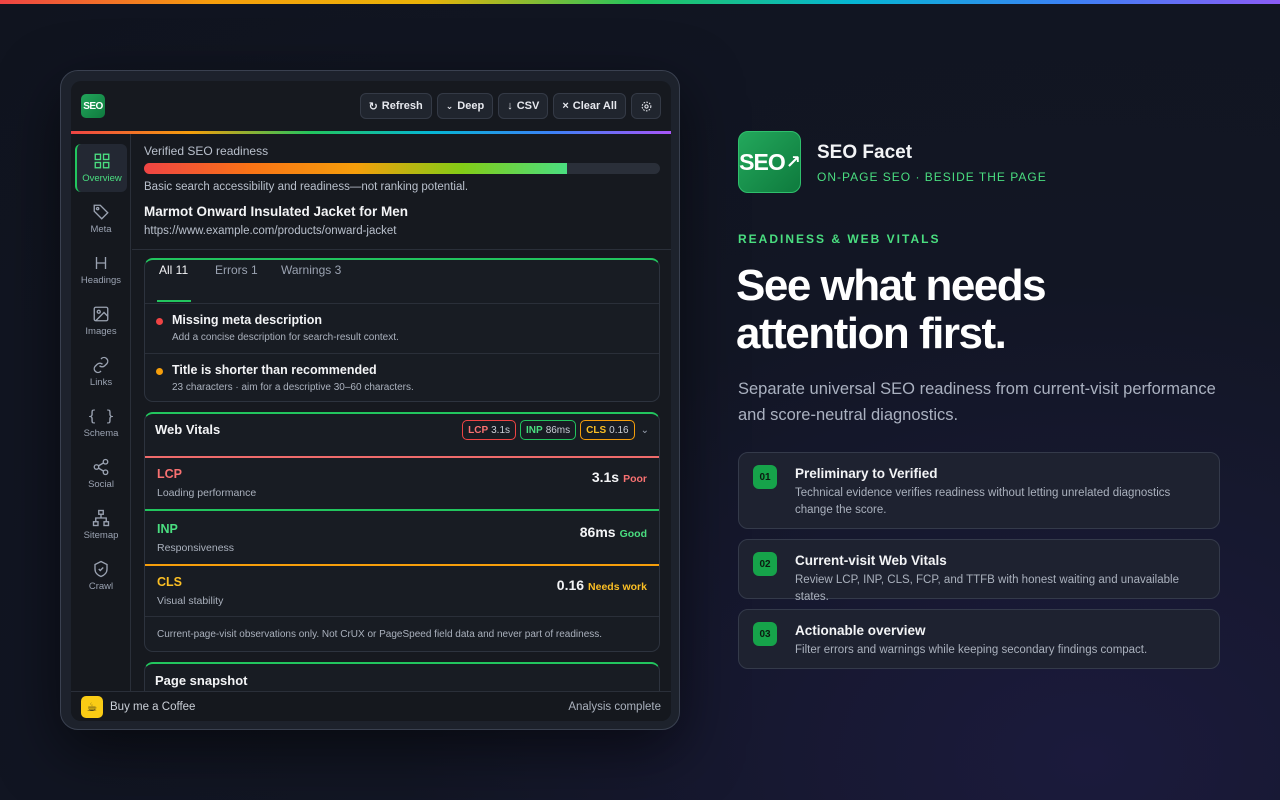  I want to click on vital-value: 3.1s Poor, so click(619, 477).